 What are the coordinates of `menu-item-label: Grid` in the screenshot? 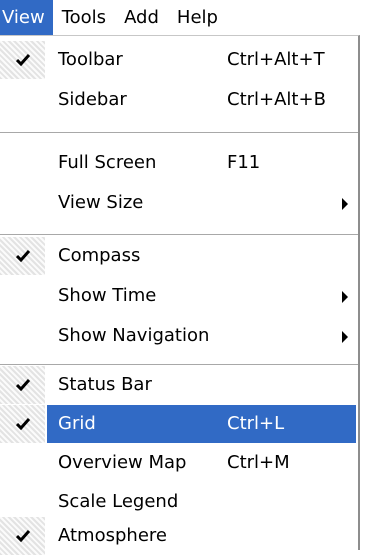 It's located at (77, 423).